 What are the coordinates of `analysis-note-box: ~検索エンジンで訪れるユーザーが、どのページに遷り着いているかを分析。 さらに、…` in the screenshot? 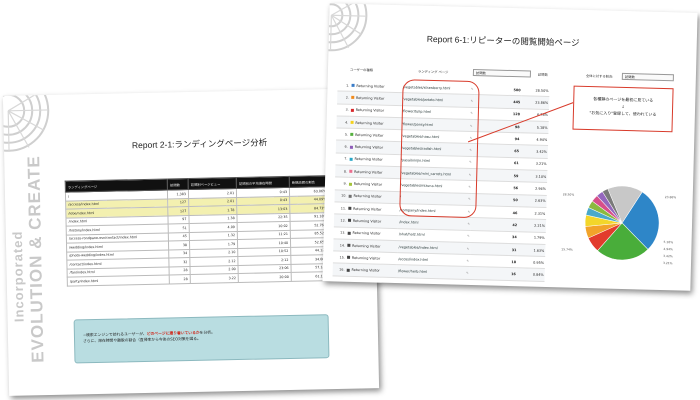 It's located at (201, 339).